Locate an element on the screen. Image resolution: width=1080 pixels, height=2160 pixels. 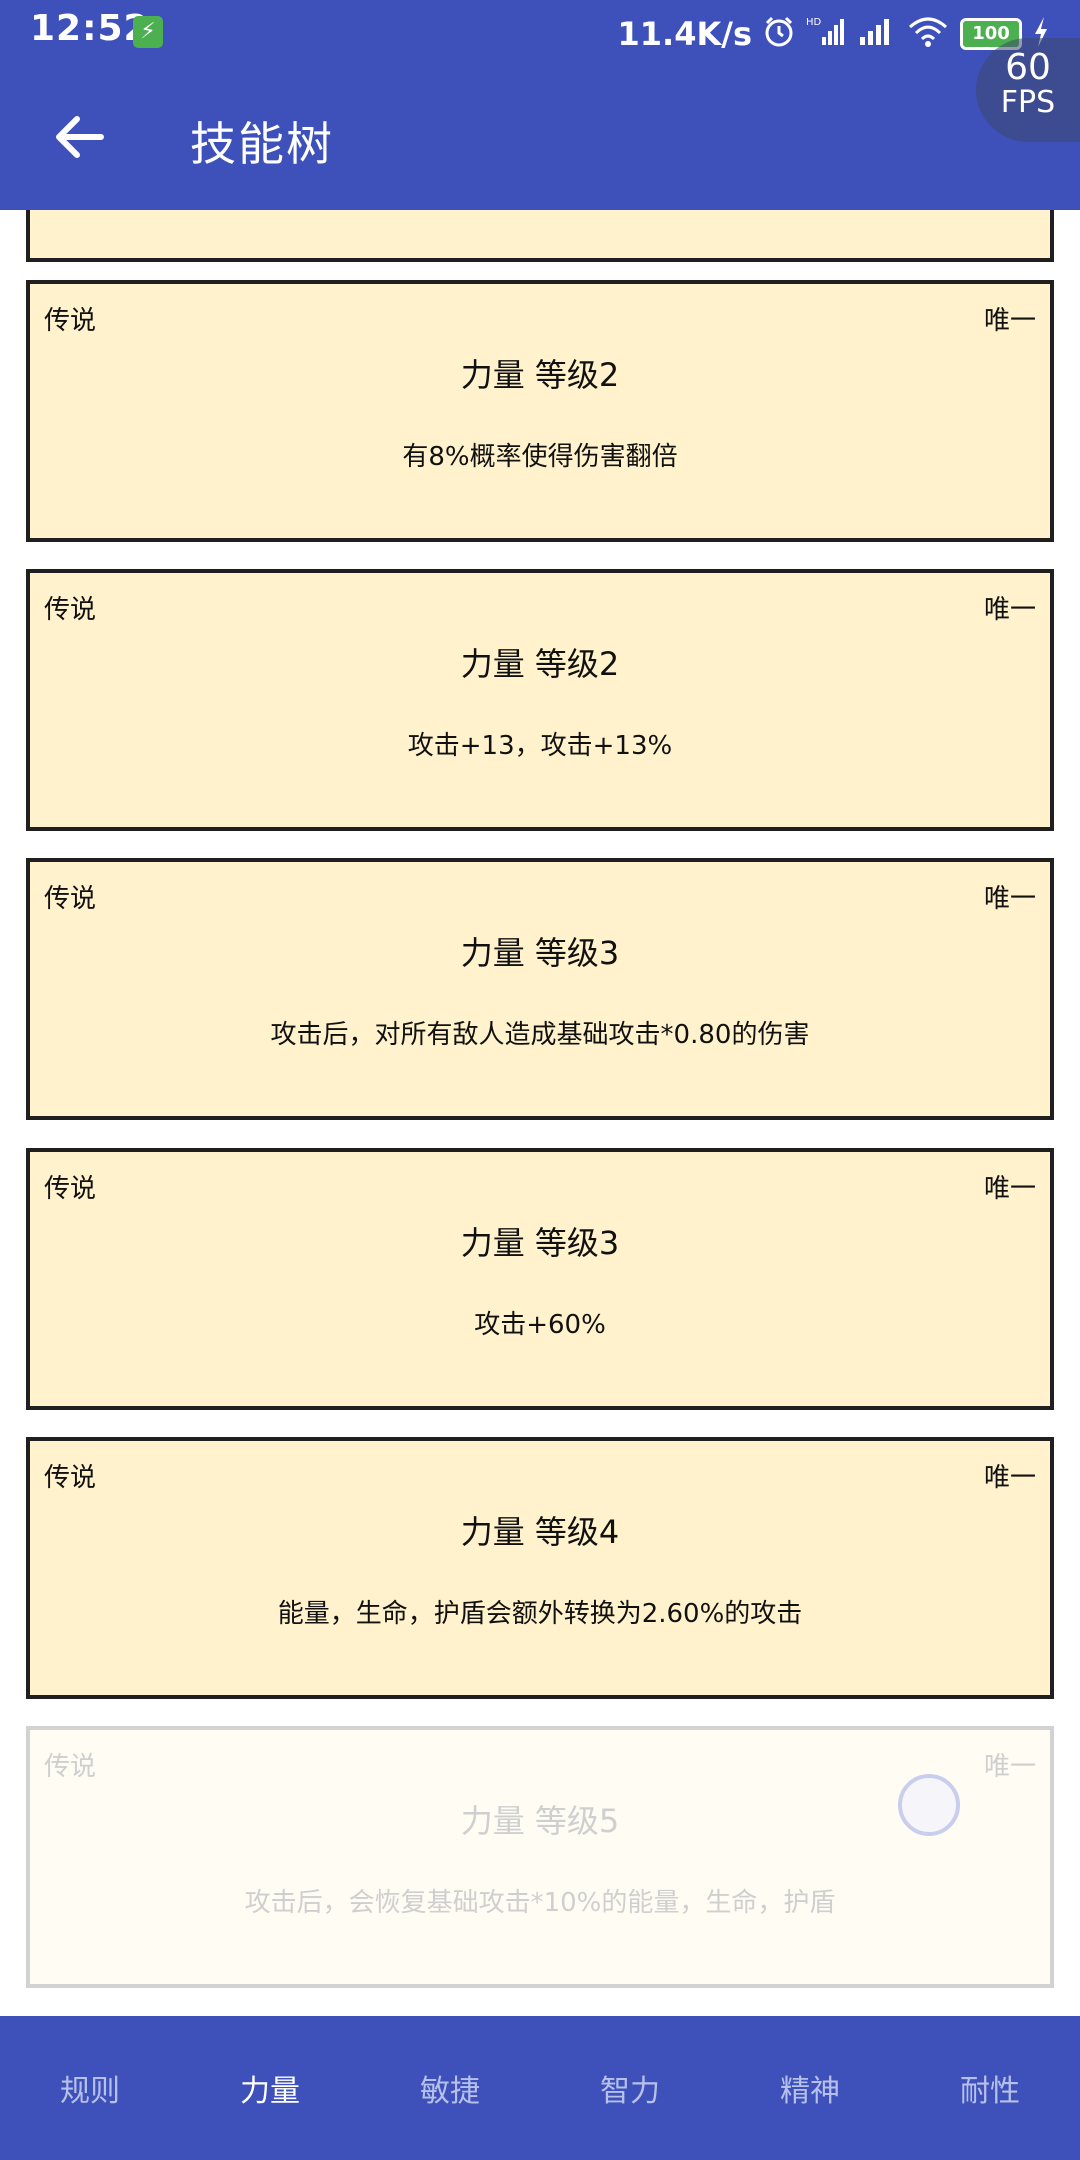
status-time: 12:52 is located at coordinates (90, 28).